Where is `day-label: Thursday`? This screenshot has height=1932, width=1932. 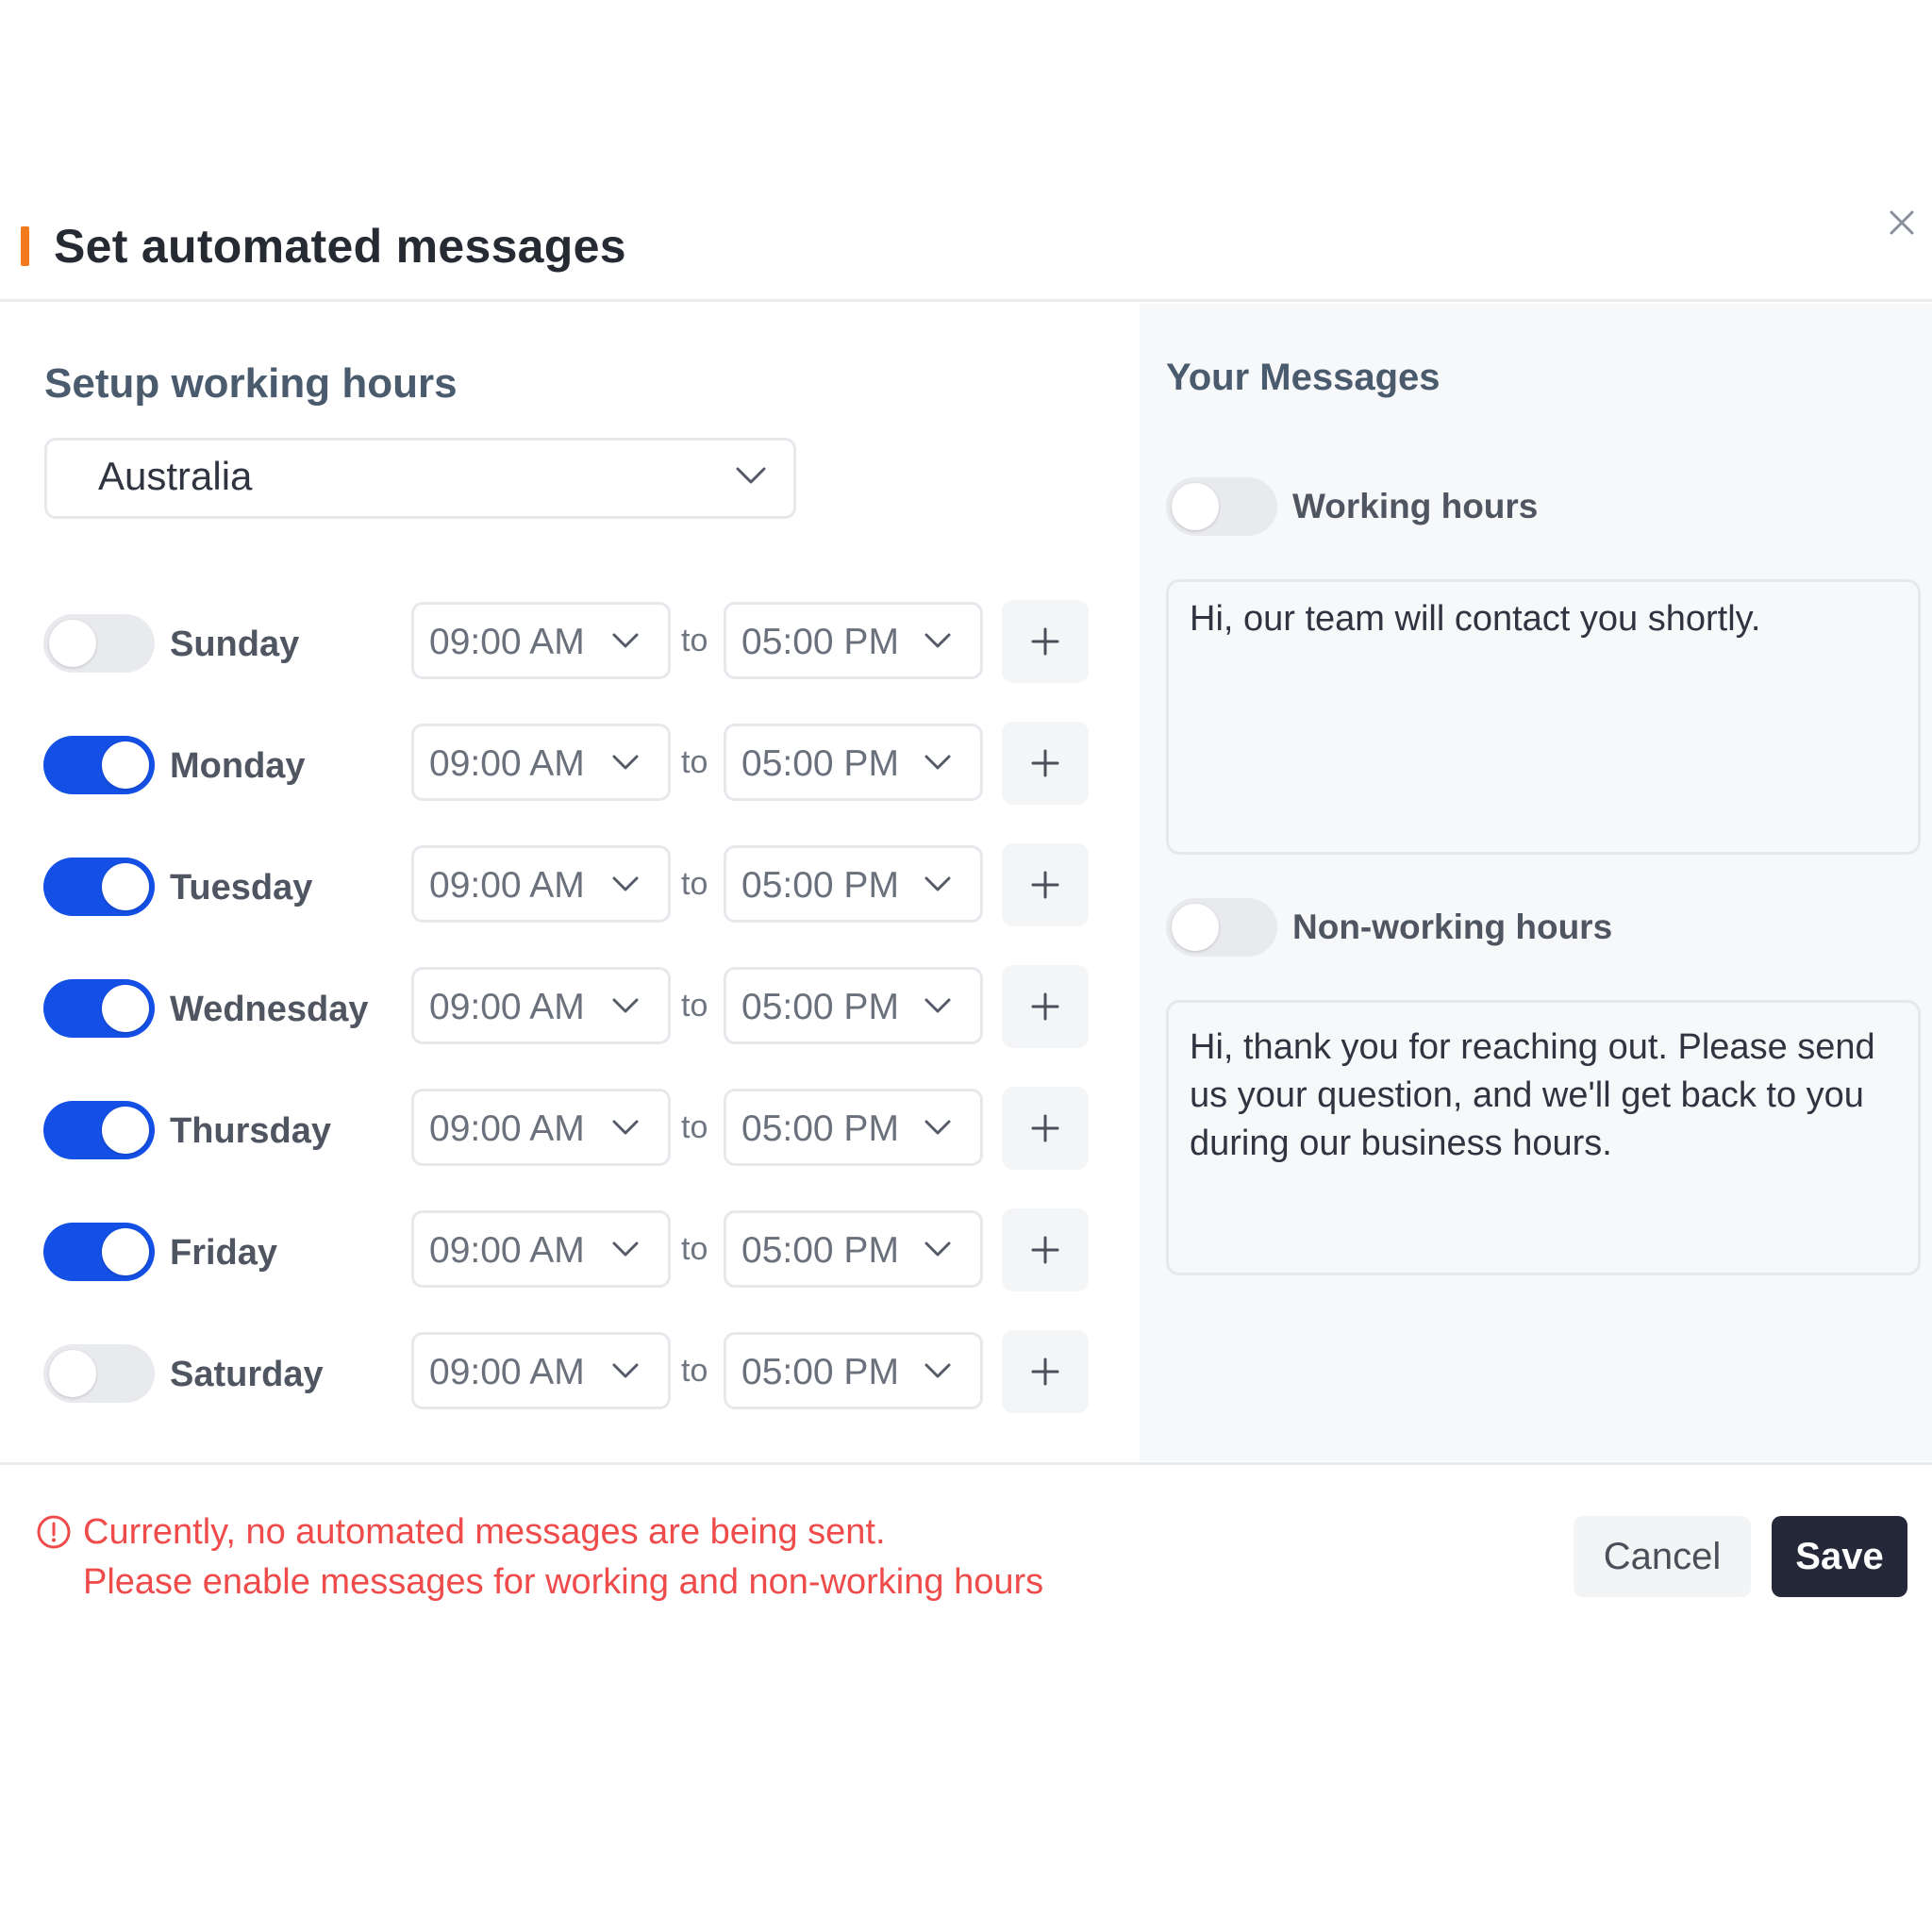
day-label: Thursday is located at coordinates (251, 1131).